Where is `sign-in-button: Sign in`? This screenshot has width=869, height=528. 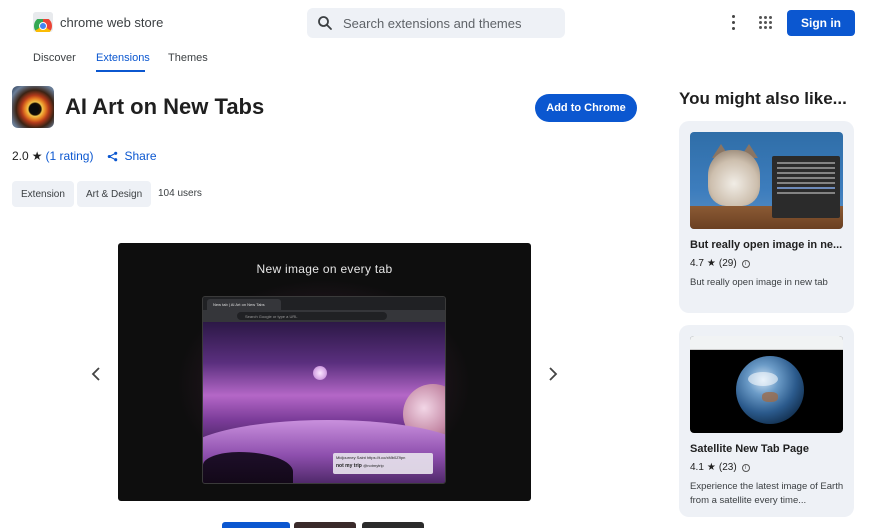 sign-in-button: Sign in is located at coordinates (821, 23).